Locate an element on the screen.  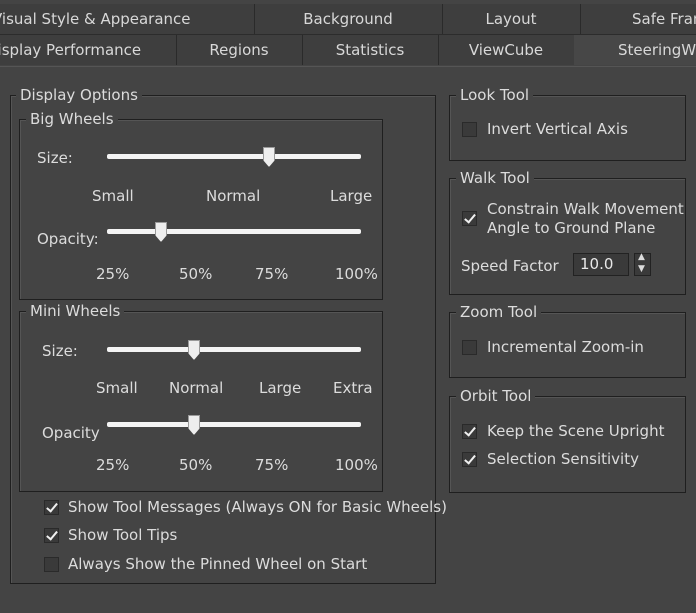
big-opacity-tick: 25% is located at coordinates (113, 274).